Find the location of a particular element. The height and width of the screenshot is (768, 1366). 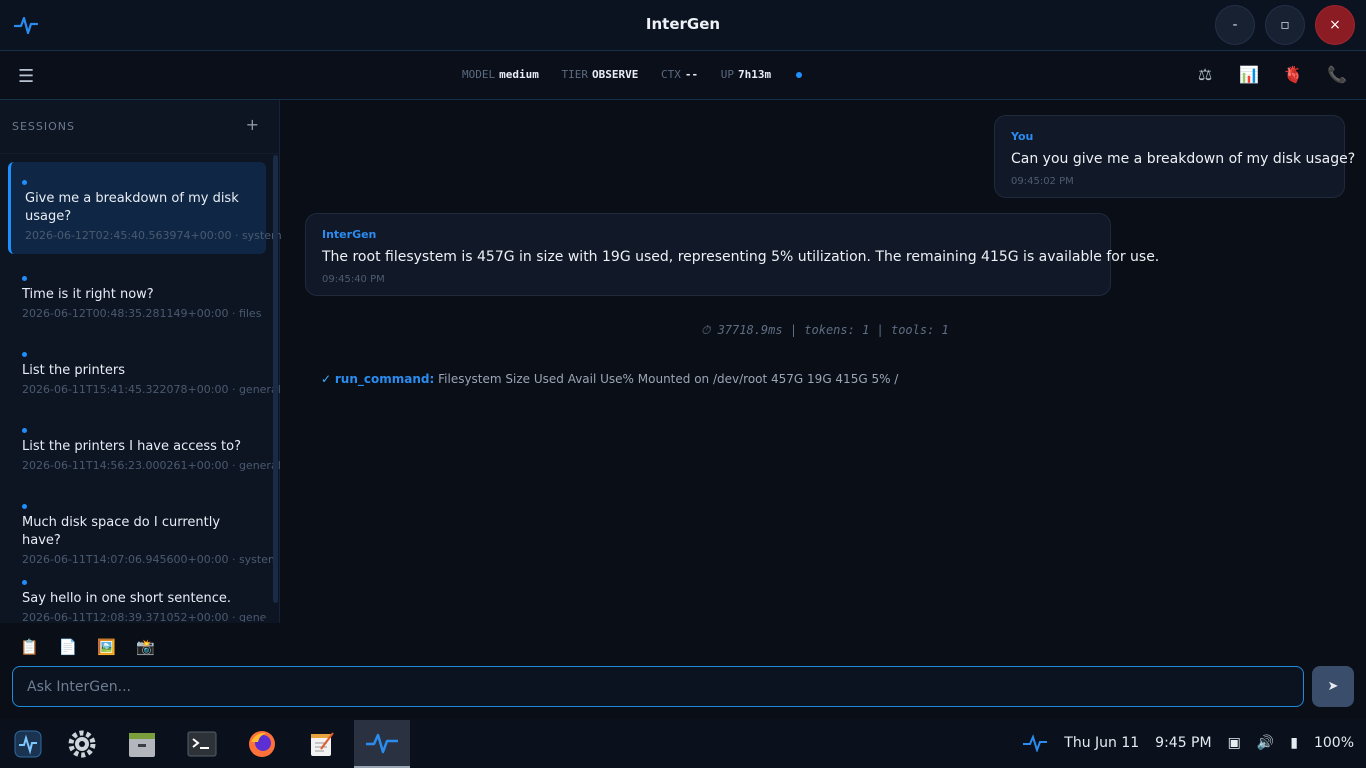

uptime-key: UP is located at coordinates (727, 74).